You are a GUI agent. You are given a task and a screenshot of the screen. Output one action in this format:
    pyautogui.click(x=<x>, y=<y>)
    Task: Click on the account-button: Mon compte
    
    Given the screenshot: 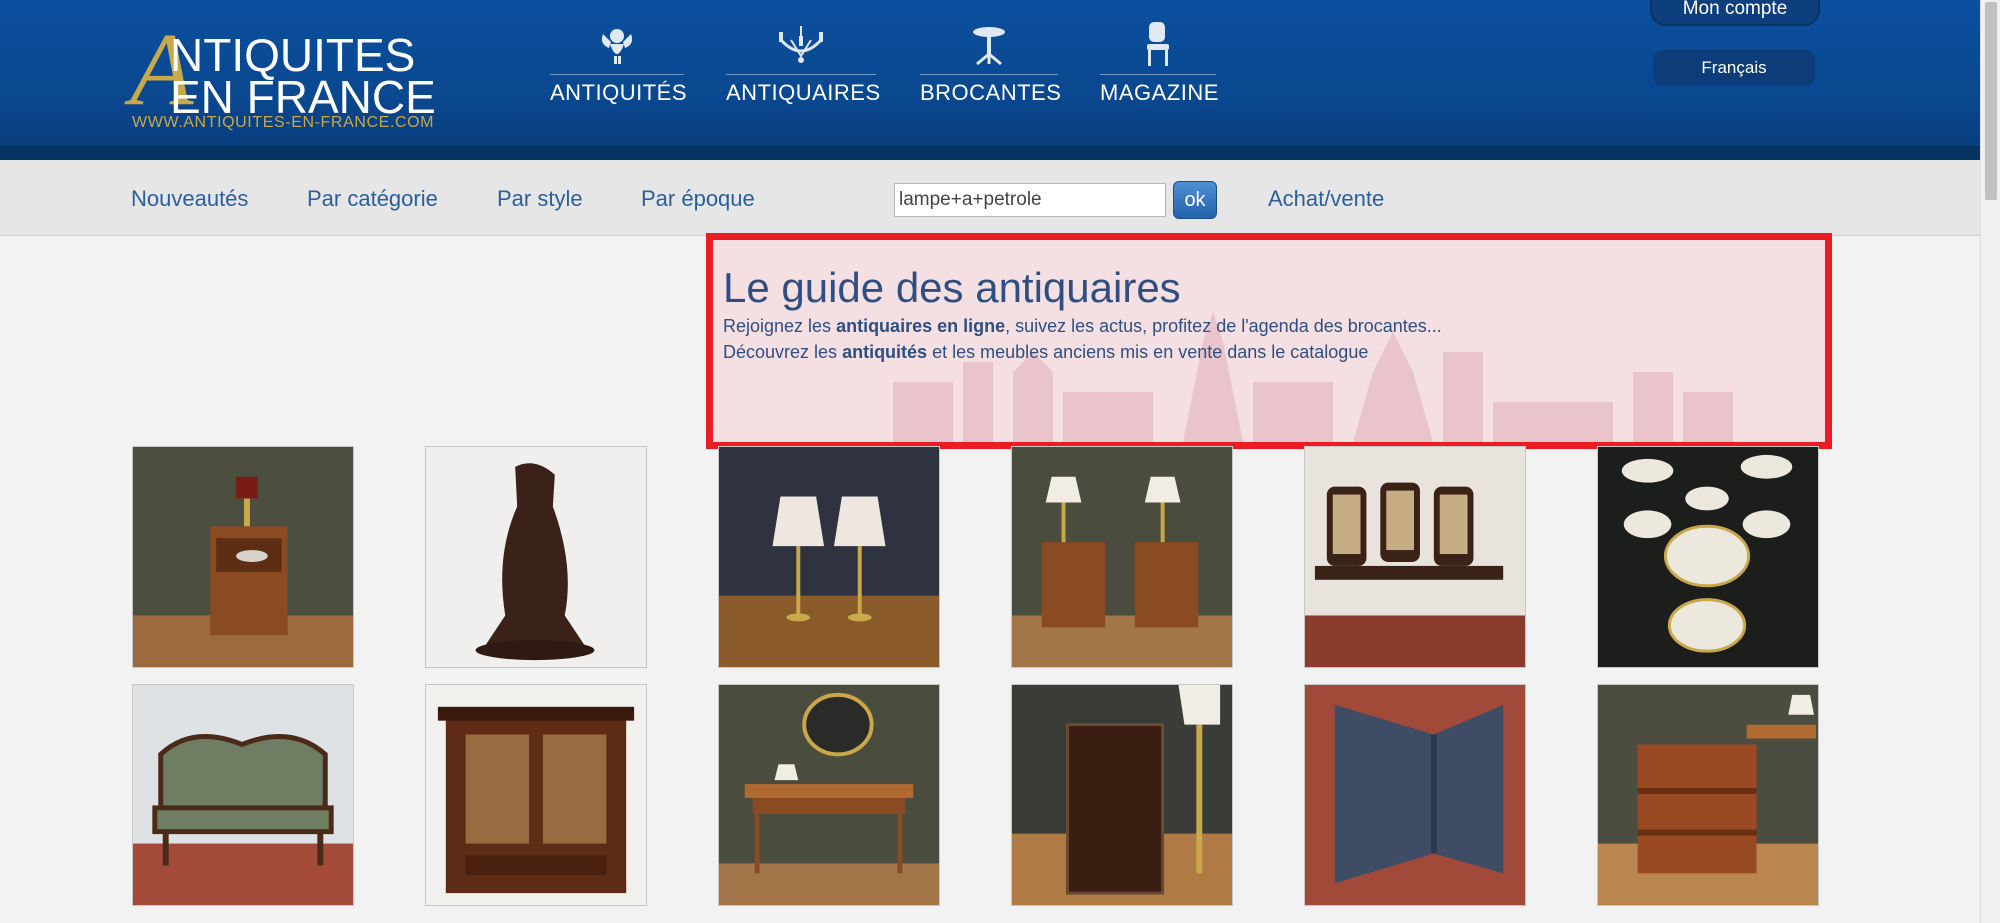 What is the action you would take?
    pyautogui.click(x=1735, y=13)
    